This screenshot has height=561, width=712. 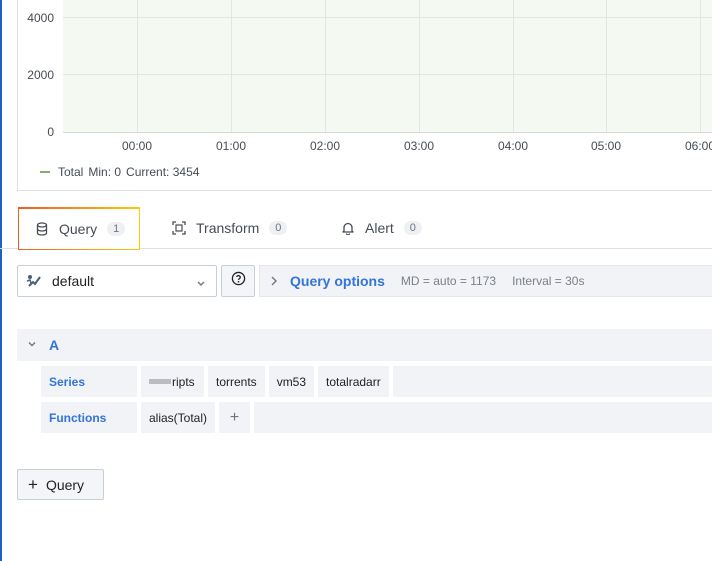 What do you see at coordinates (235, 417) in the screenshot?
I see `add-function-button: +` at bounding box center [235, 417].